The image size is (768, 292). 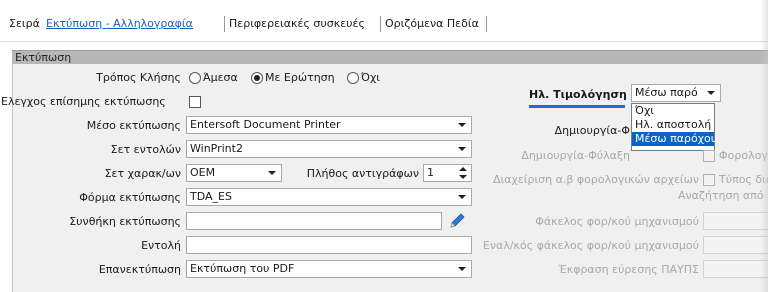 What do you see at coordinates (353, 78) in the screenshot?
I see `call-mode-radio-no` at bounding box center [353, 78].